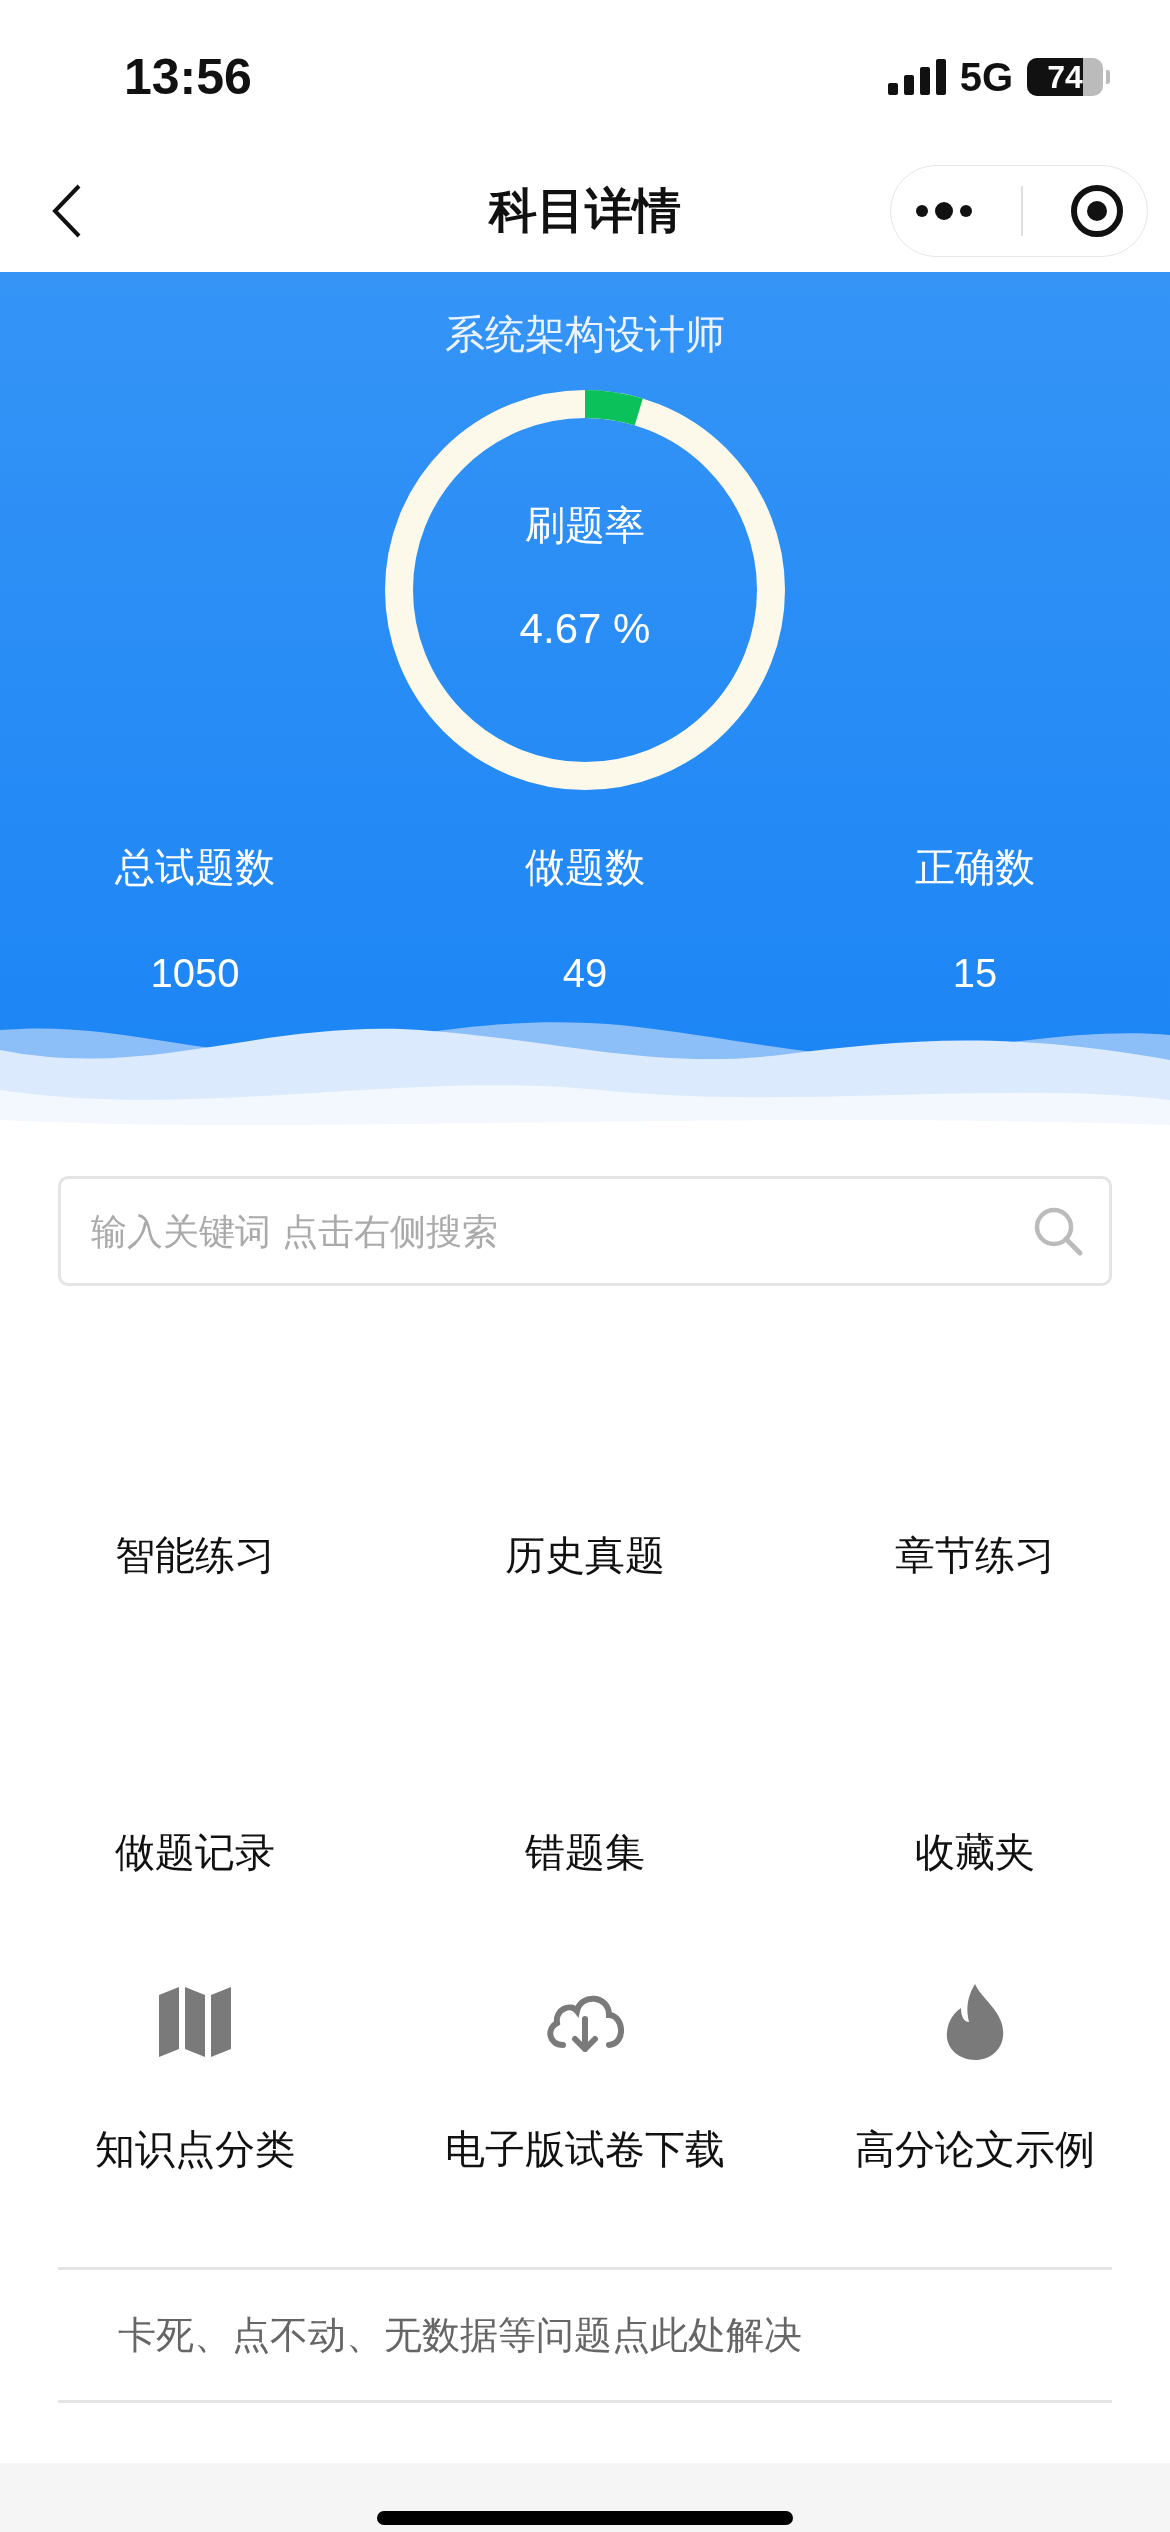 The image size is (1170, 2532). What do you see at coordinates (986, 77) in the screenshot?
I see `network-label: 5G` at bounding box center [986, 77].